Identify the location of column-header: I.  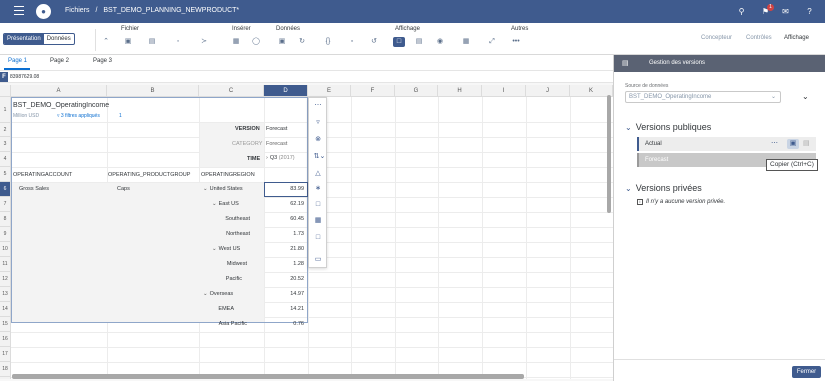
(504, 91).